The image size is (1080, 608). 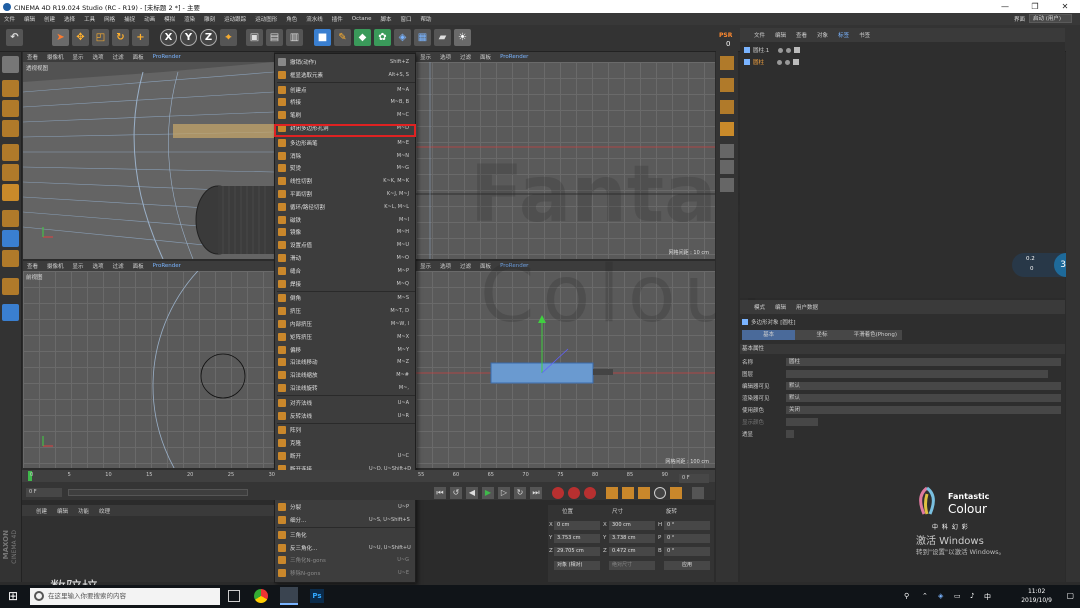 I want to click on coord-mode-select: 对象 (相对), so click(x=577, y=565).